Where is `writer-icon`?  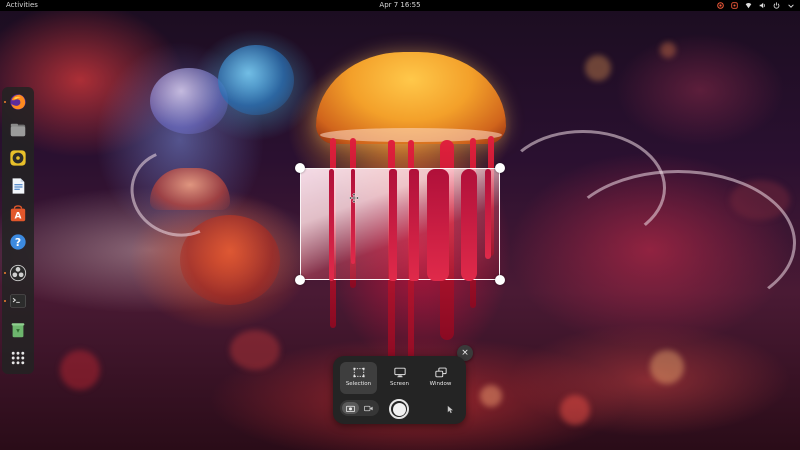 writer-icon is located at coordinates (18, 186).